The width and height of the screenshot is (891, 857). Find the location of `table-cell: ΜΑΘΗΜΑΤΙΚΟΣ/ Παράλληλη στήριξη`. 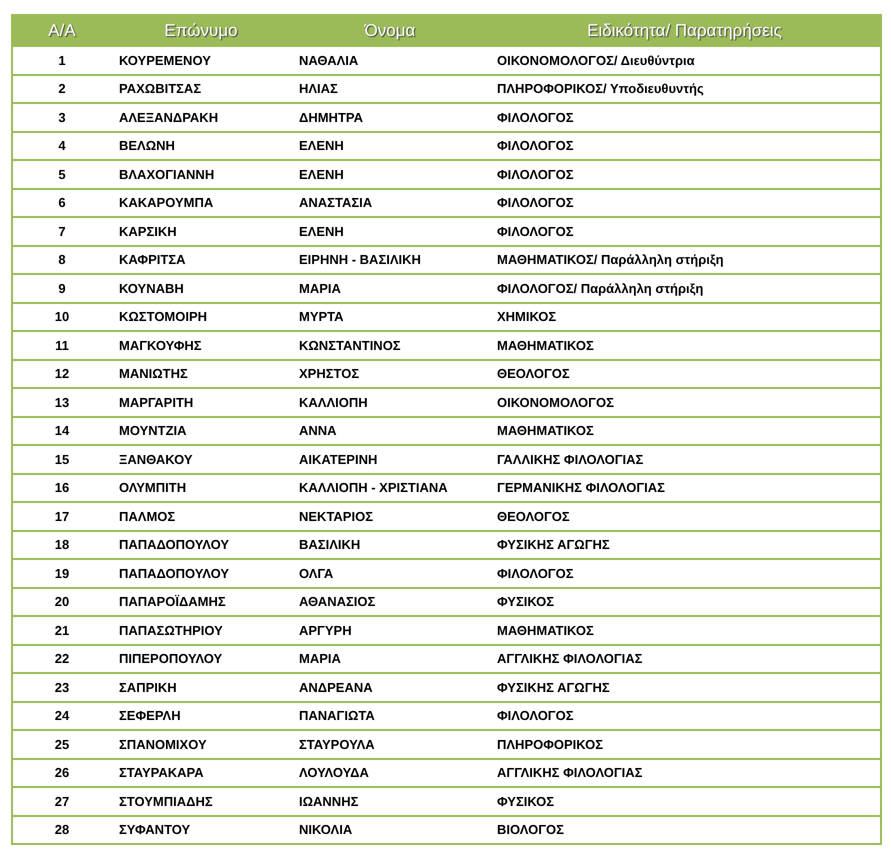

table-cell: ΜΑΘΗΜΑΤΙΚΟΣ/ Παράλληλη στήριξη is located at coordinates (685, 260).